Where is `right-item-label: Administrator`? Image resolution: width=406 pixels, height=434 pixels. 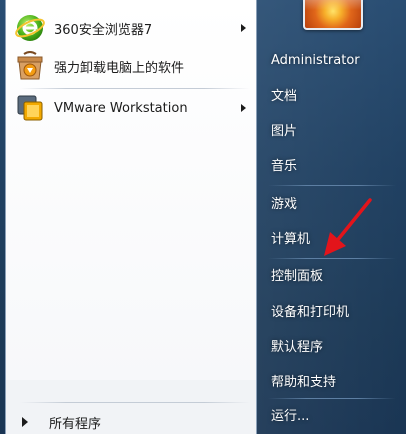
right-item-label: Administrator is located at coordinates (315, 60).